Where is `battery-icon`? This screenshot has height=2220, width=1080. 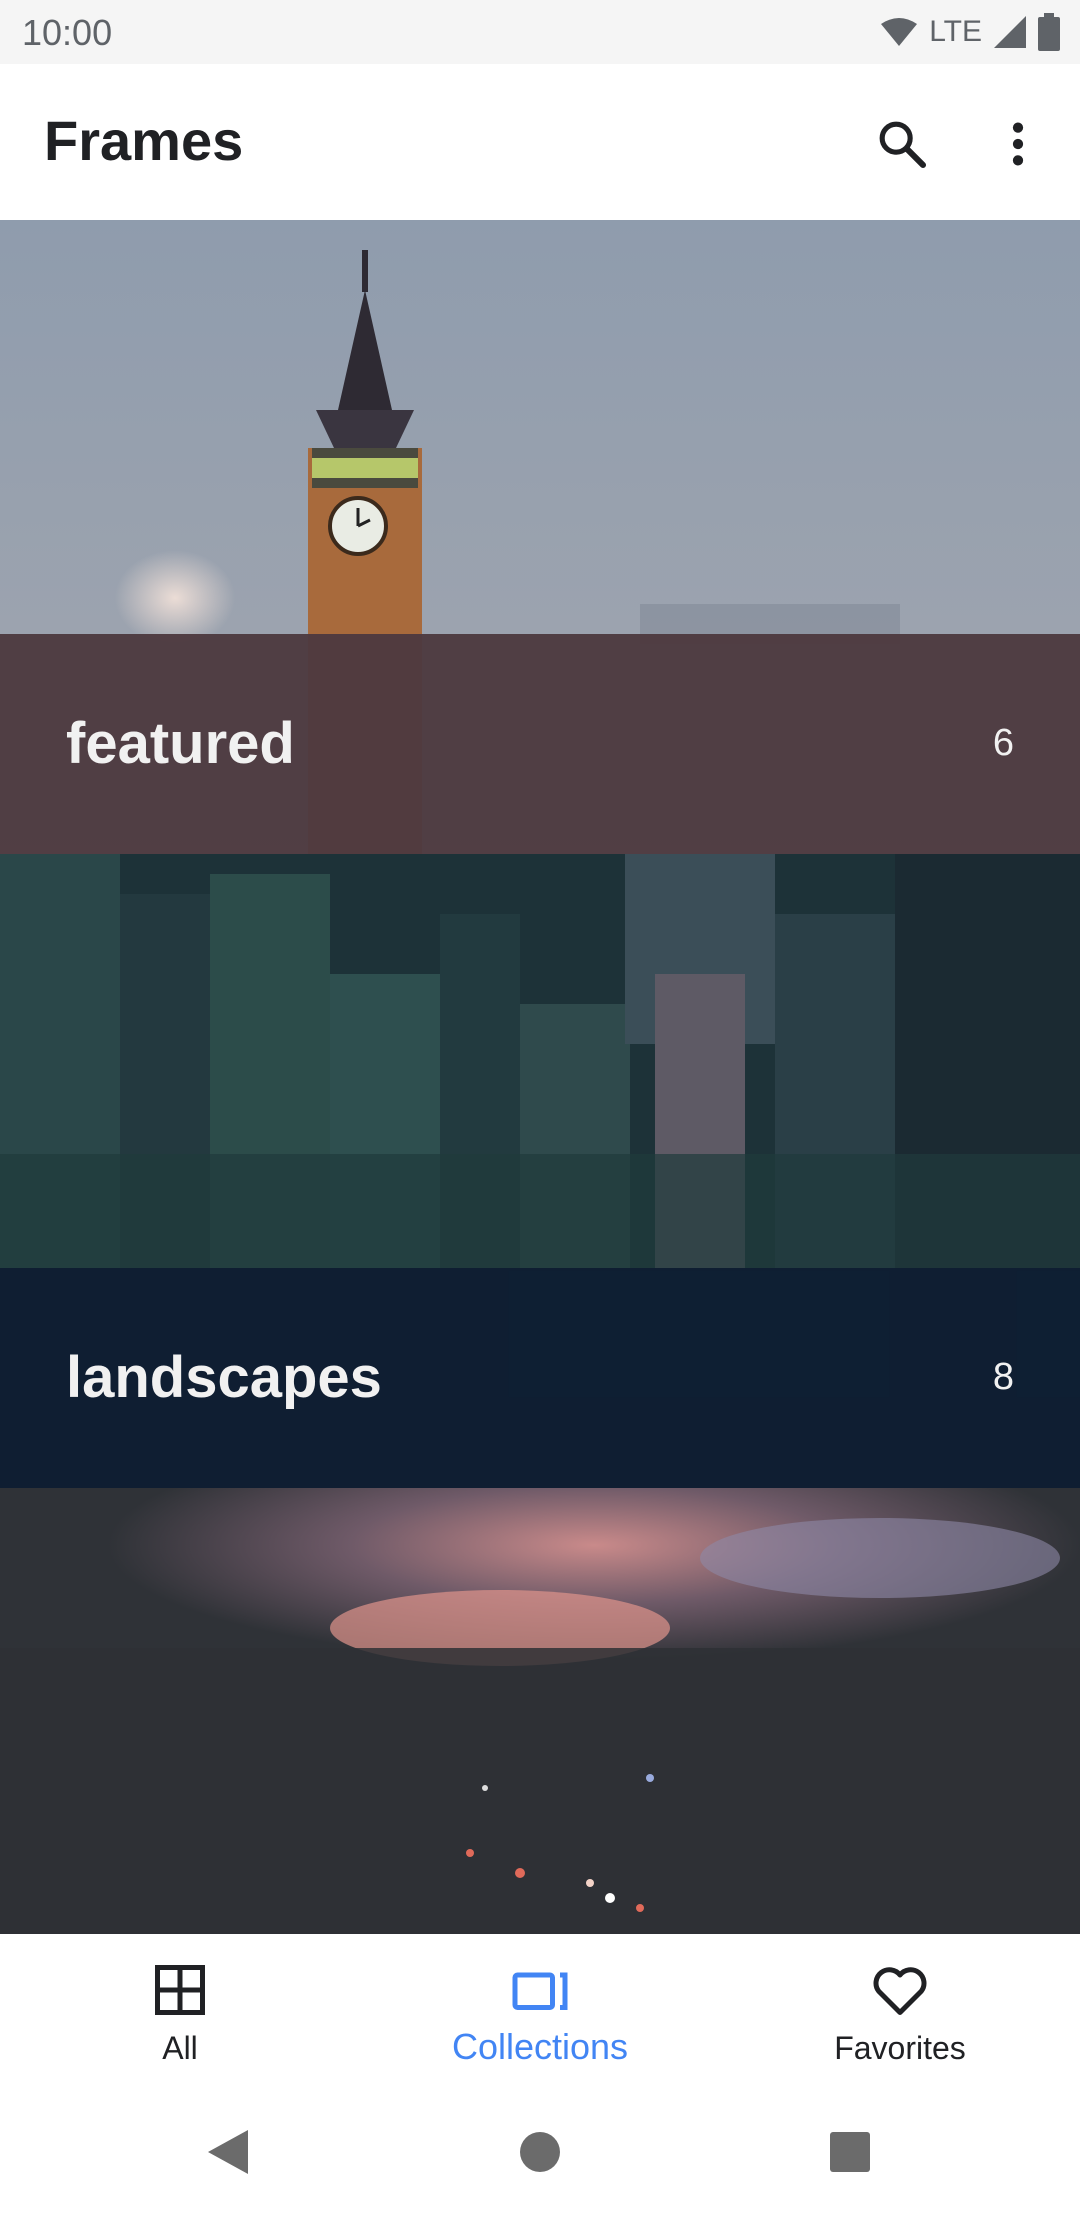 battery-icon is located at coordinates (1049, 32).